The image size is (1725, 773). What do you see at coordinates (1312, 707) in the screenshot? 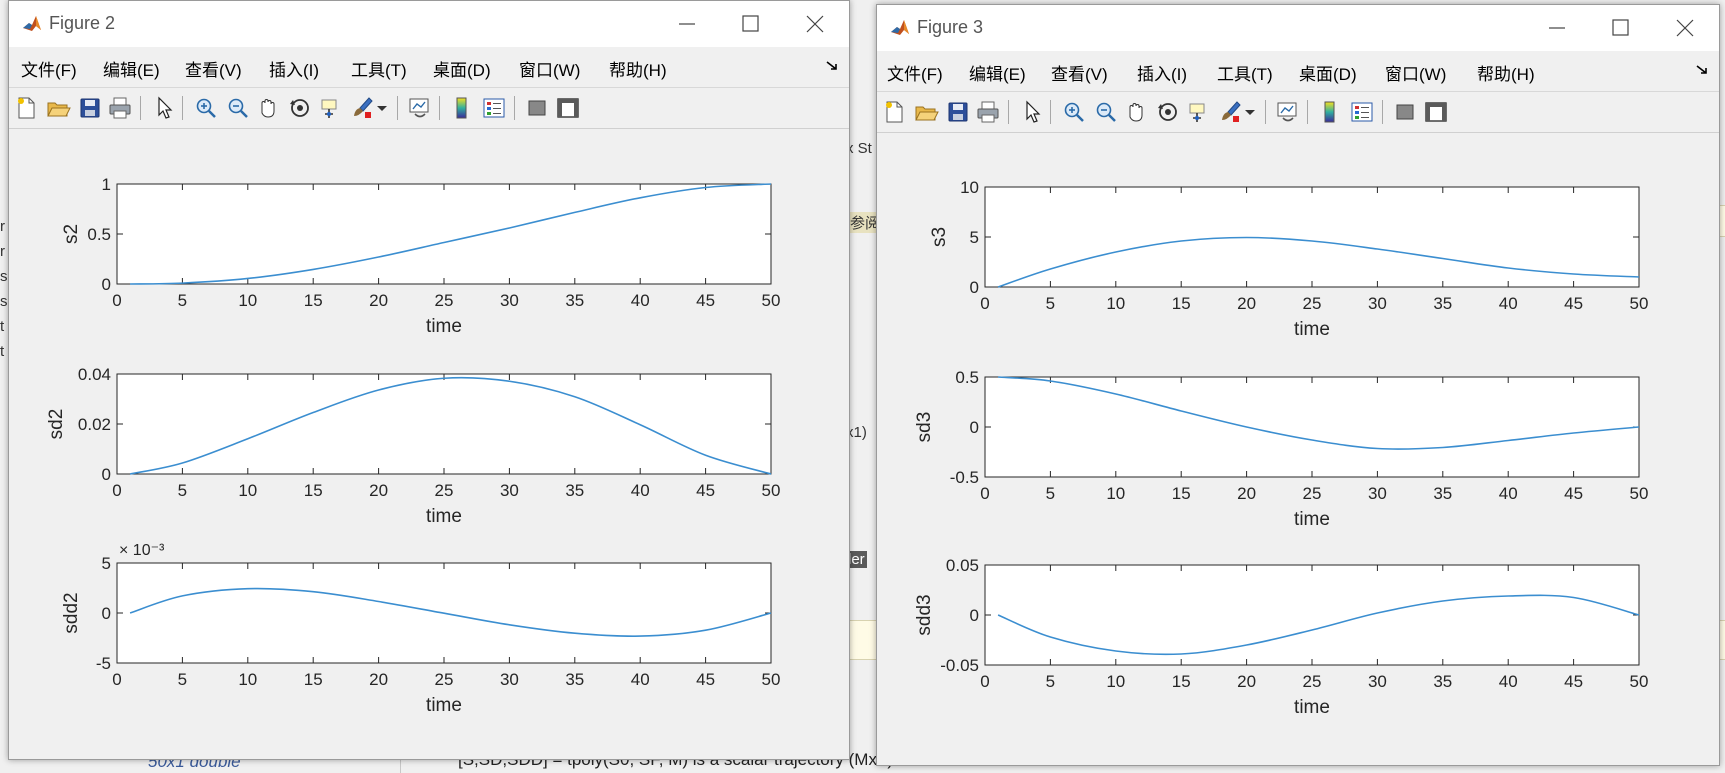
I see `x-axis-label: time` at bounding box center [1312, 707].